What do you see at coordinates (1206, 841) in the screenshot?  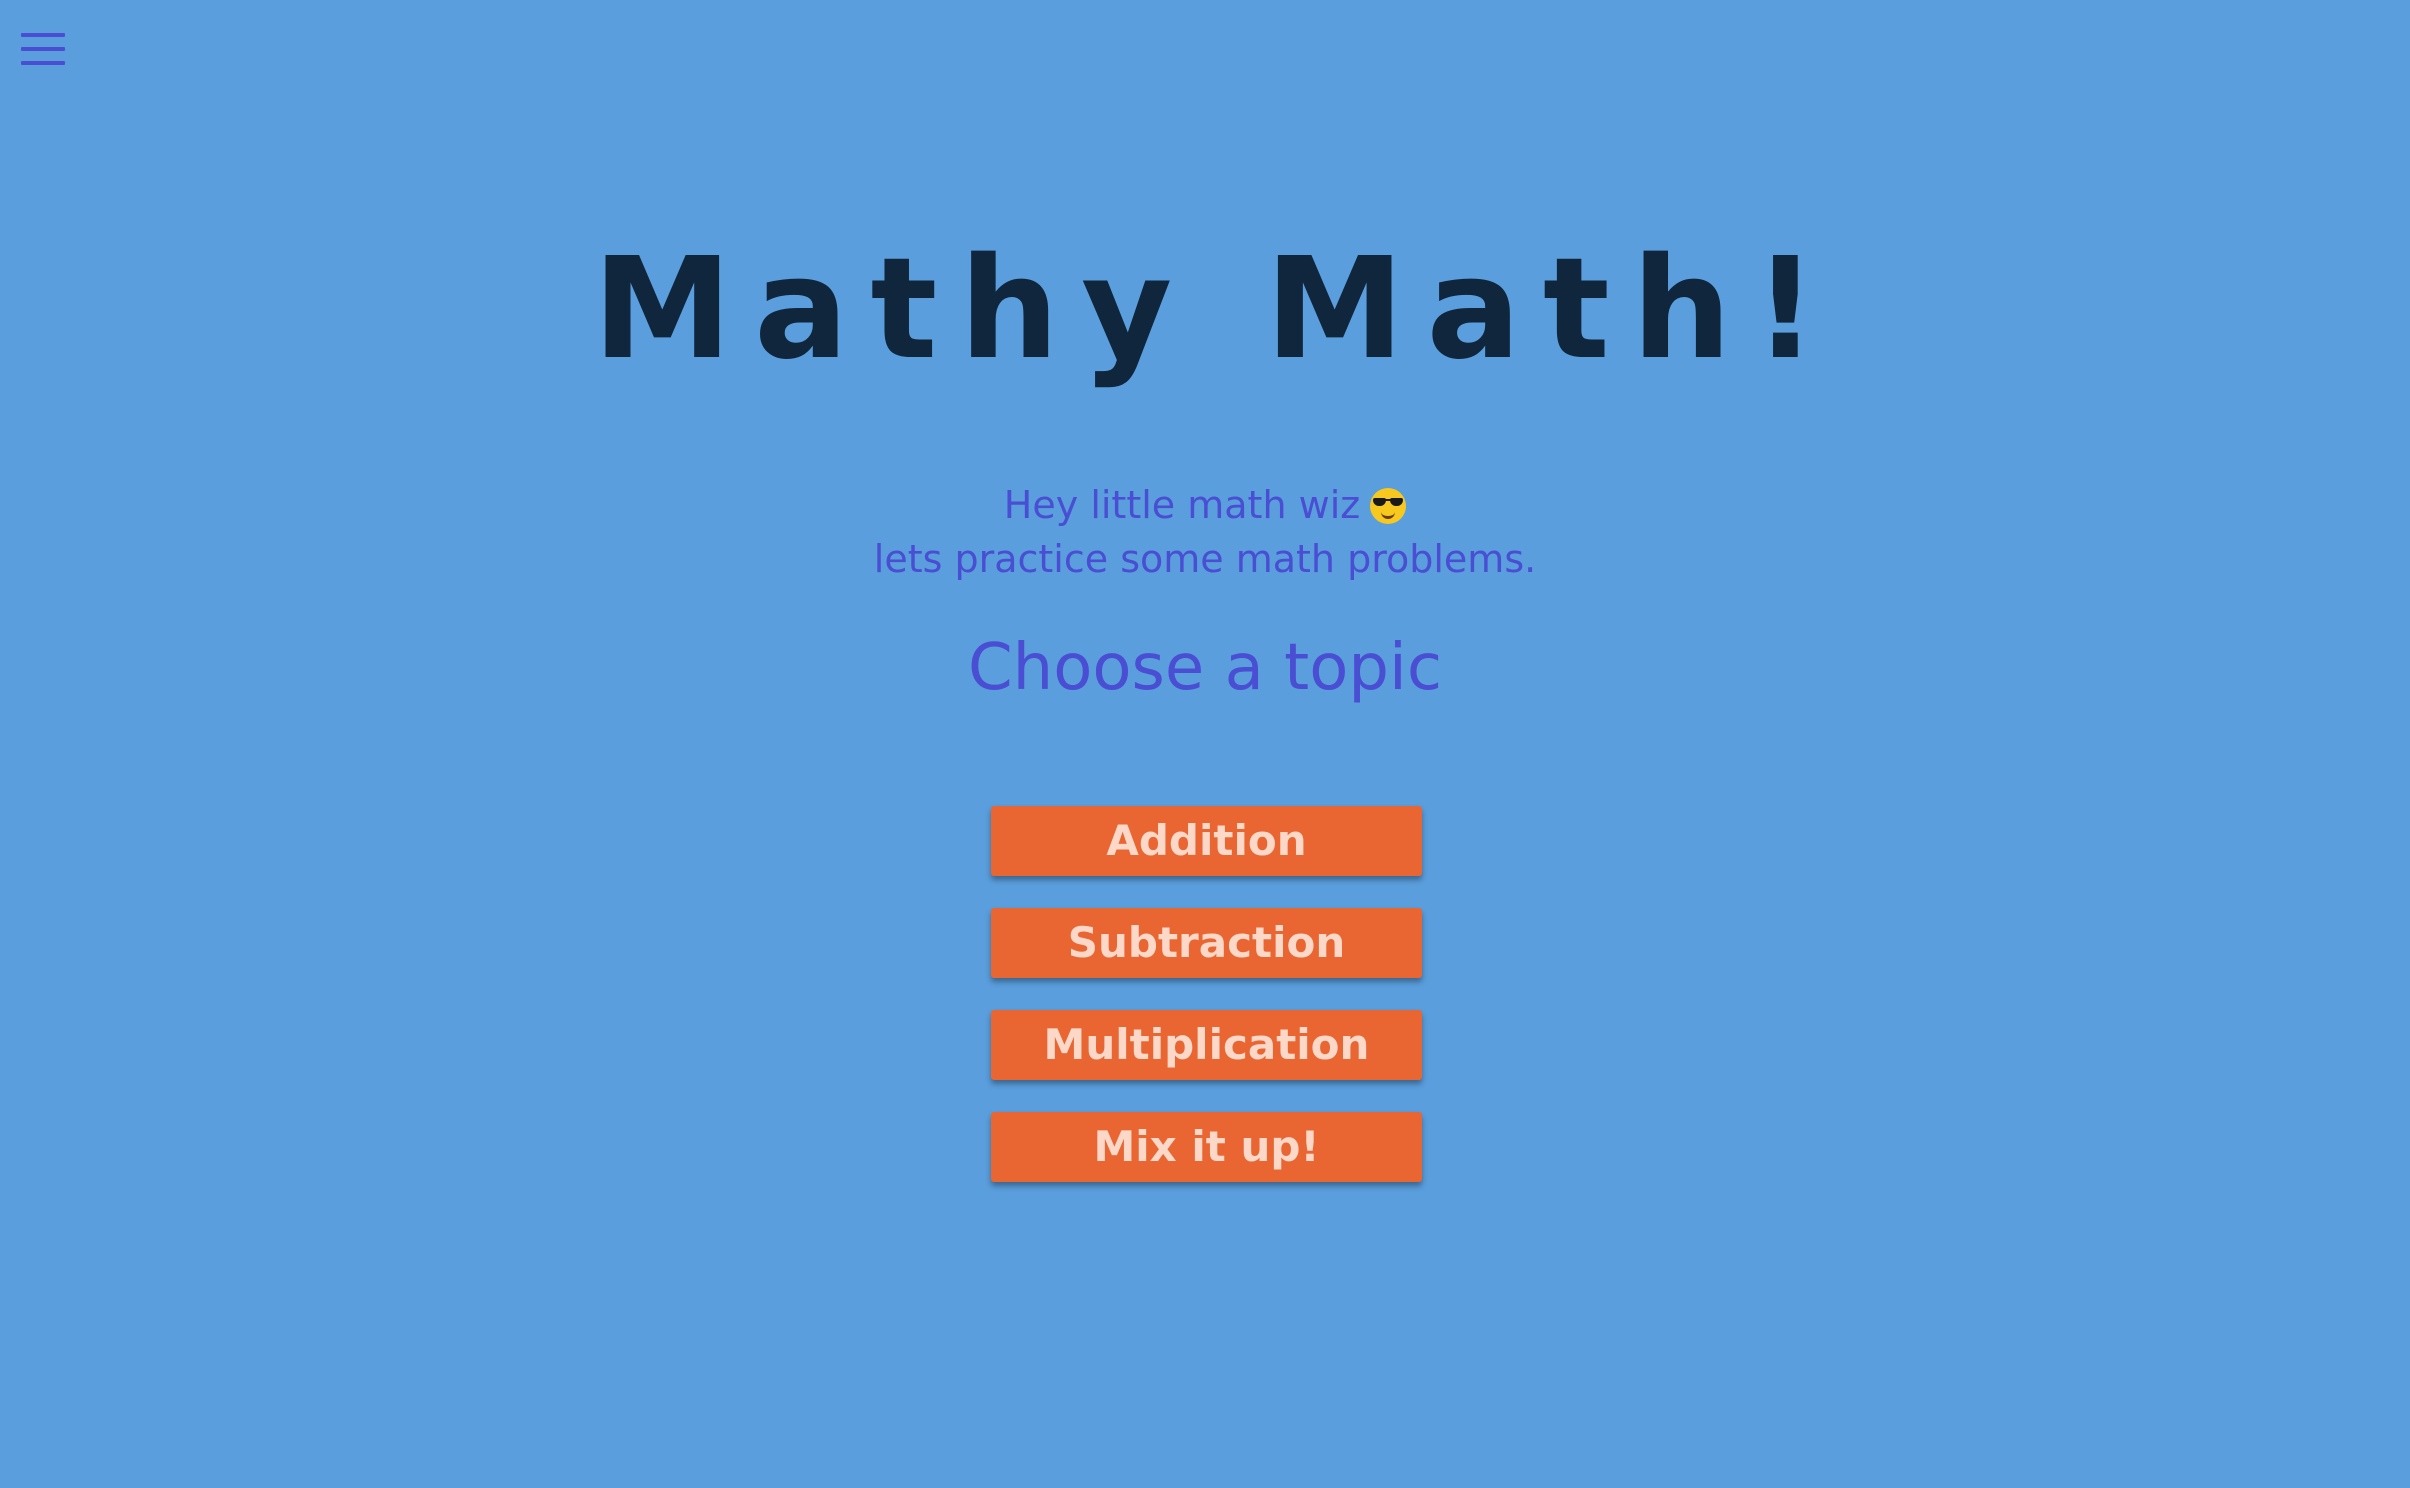 I see `addition-button: Addition` at bounding box center [1206, 841].